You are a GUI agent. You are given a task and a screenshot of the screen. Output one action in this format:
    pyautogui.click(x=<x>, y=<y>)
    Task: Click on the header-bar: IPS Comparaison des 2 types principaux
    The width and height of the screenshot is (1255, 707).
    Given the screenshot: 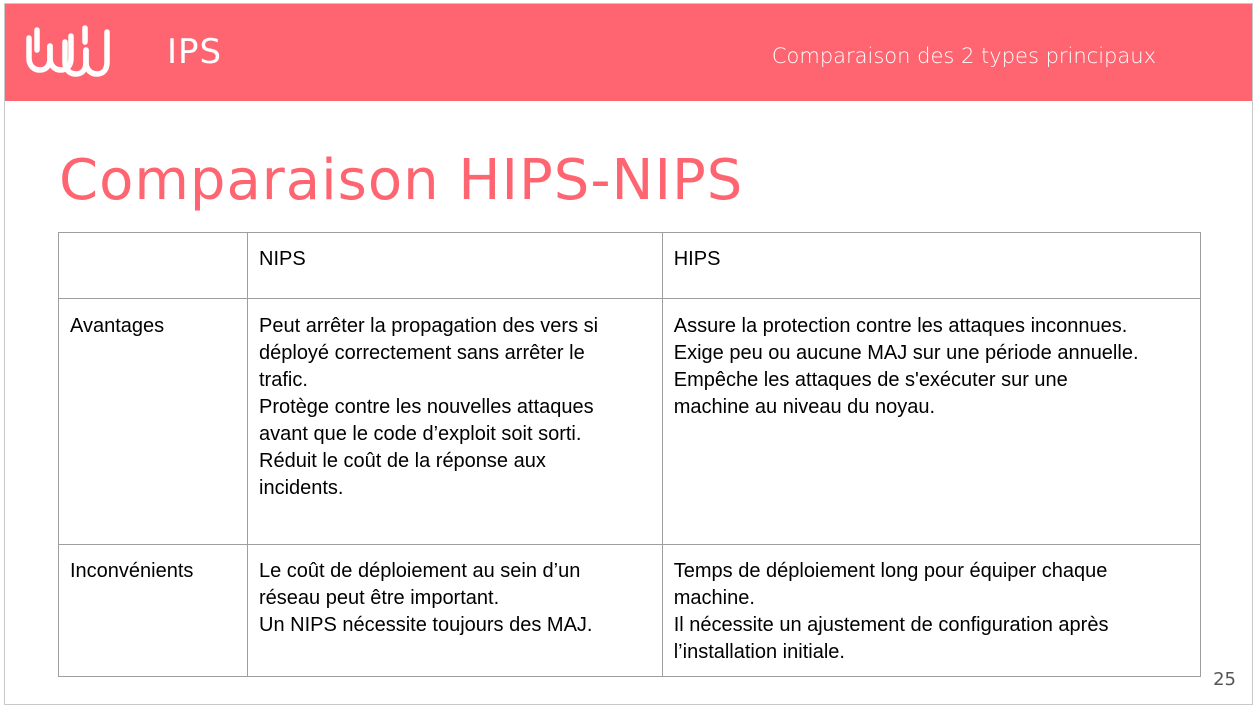 What is the action you would take?
    pyautogui.click(x=628, y=52)
    